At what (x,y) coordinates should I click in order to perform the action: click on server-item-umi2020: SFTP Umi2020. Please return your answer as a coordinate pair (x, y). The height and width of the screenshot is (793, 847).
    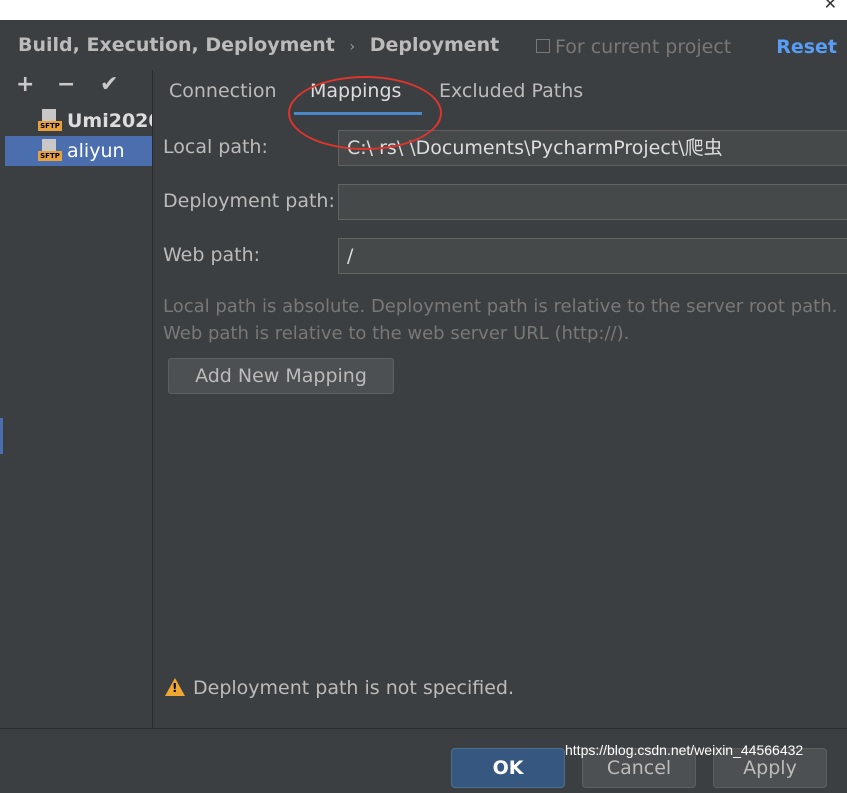
    Looking at the image, I should click on (76, 121).